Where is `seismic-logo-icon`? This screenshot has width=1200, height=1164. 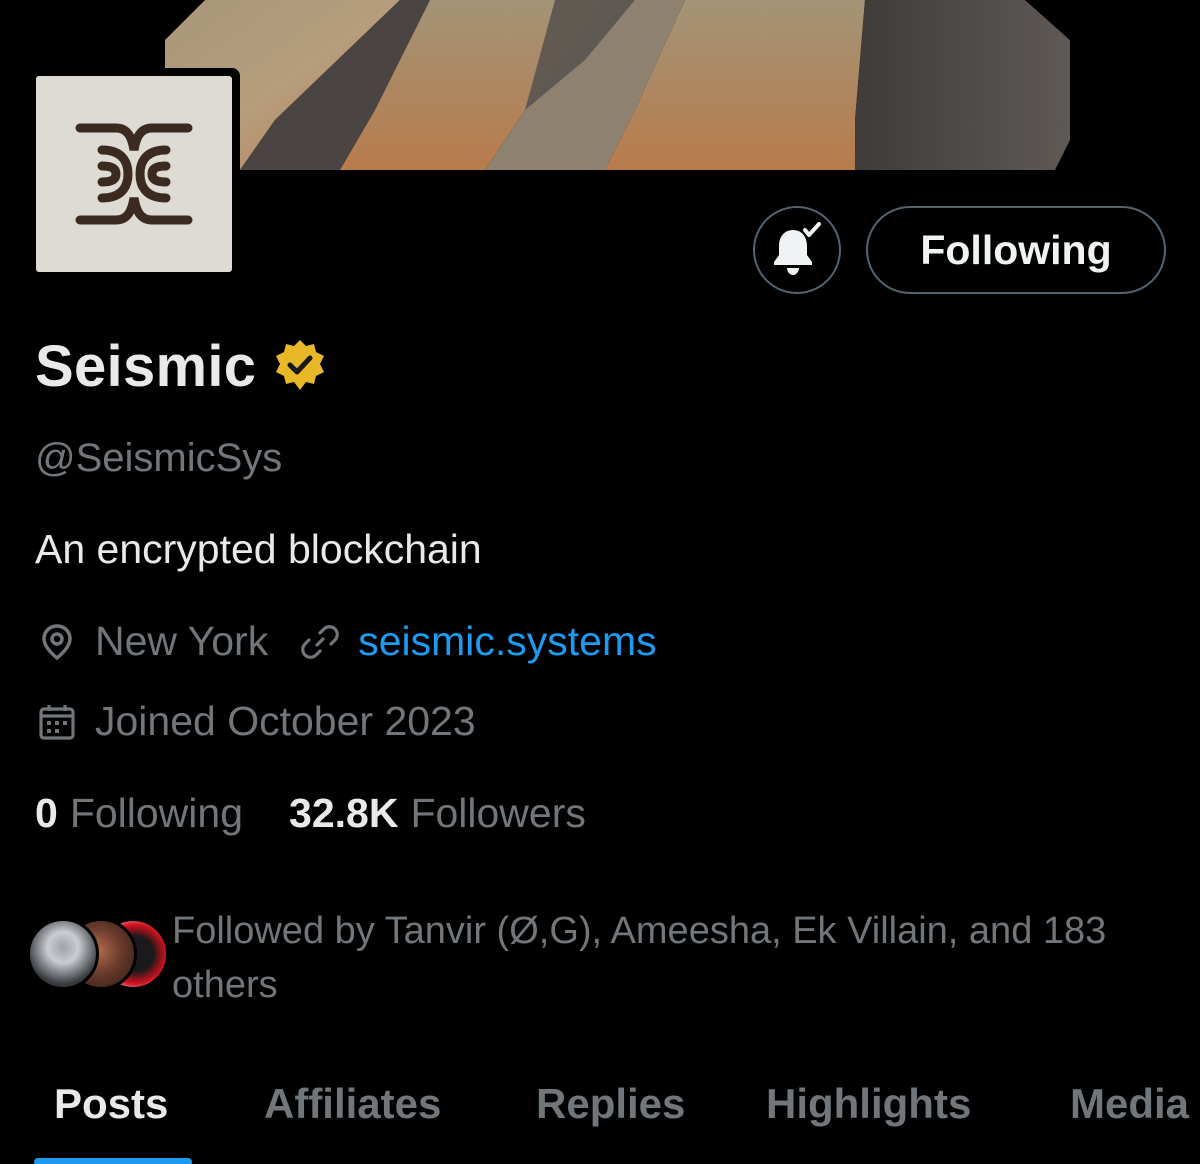
seismic-logo-icon is located at coordinates (134, 174).